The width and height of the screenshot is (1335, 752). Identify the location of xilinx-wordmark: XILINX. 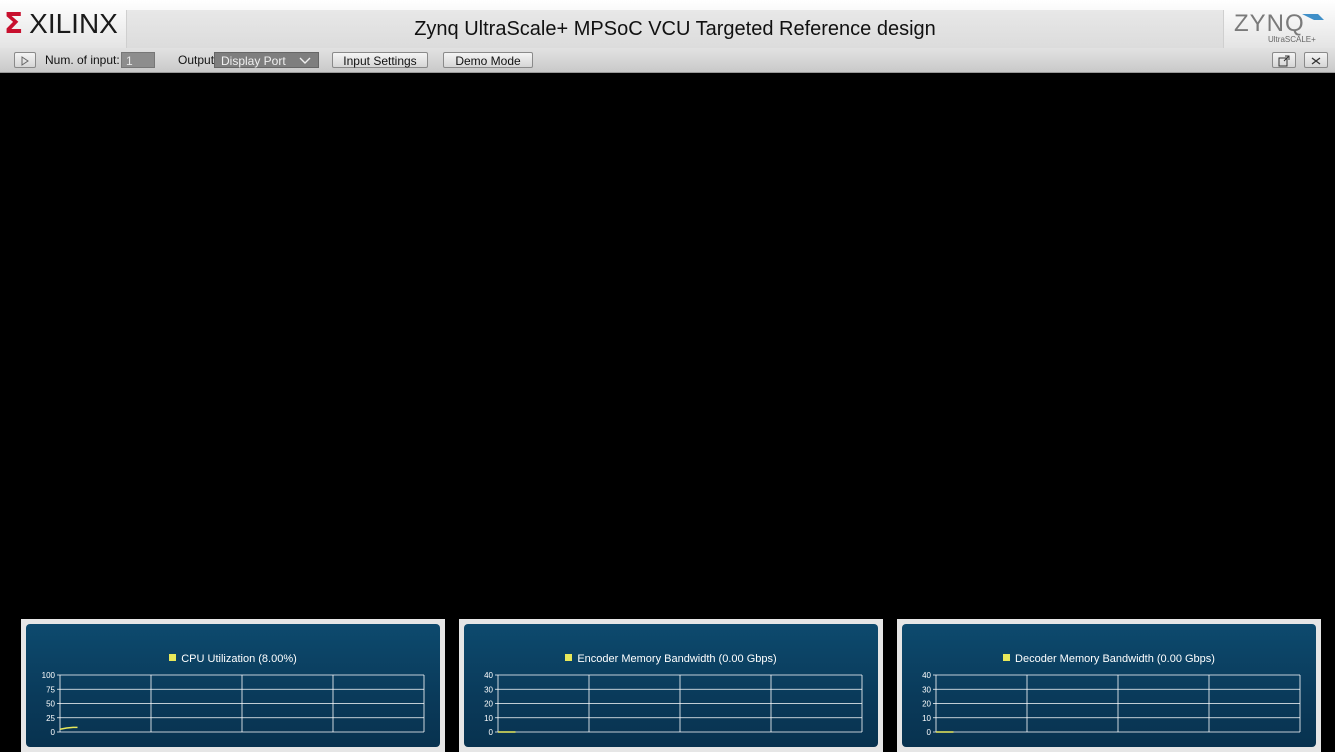
(73, 23).